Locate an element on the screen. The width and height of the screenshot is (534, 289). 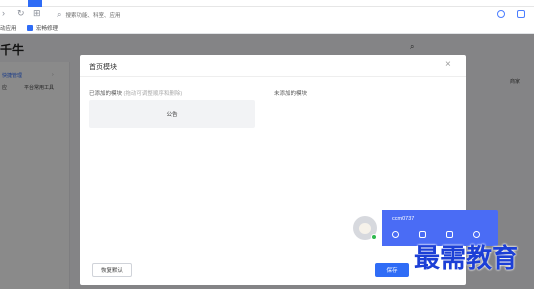
bookmark-label: 动应用 is located at coordinates (8, 29).